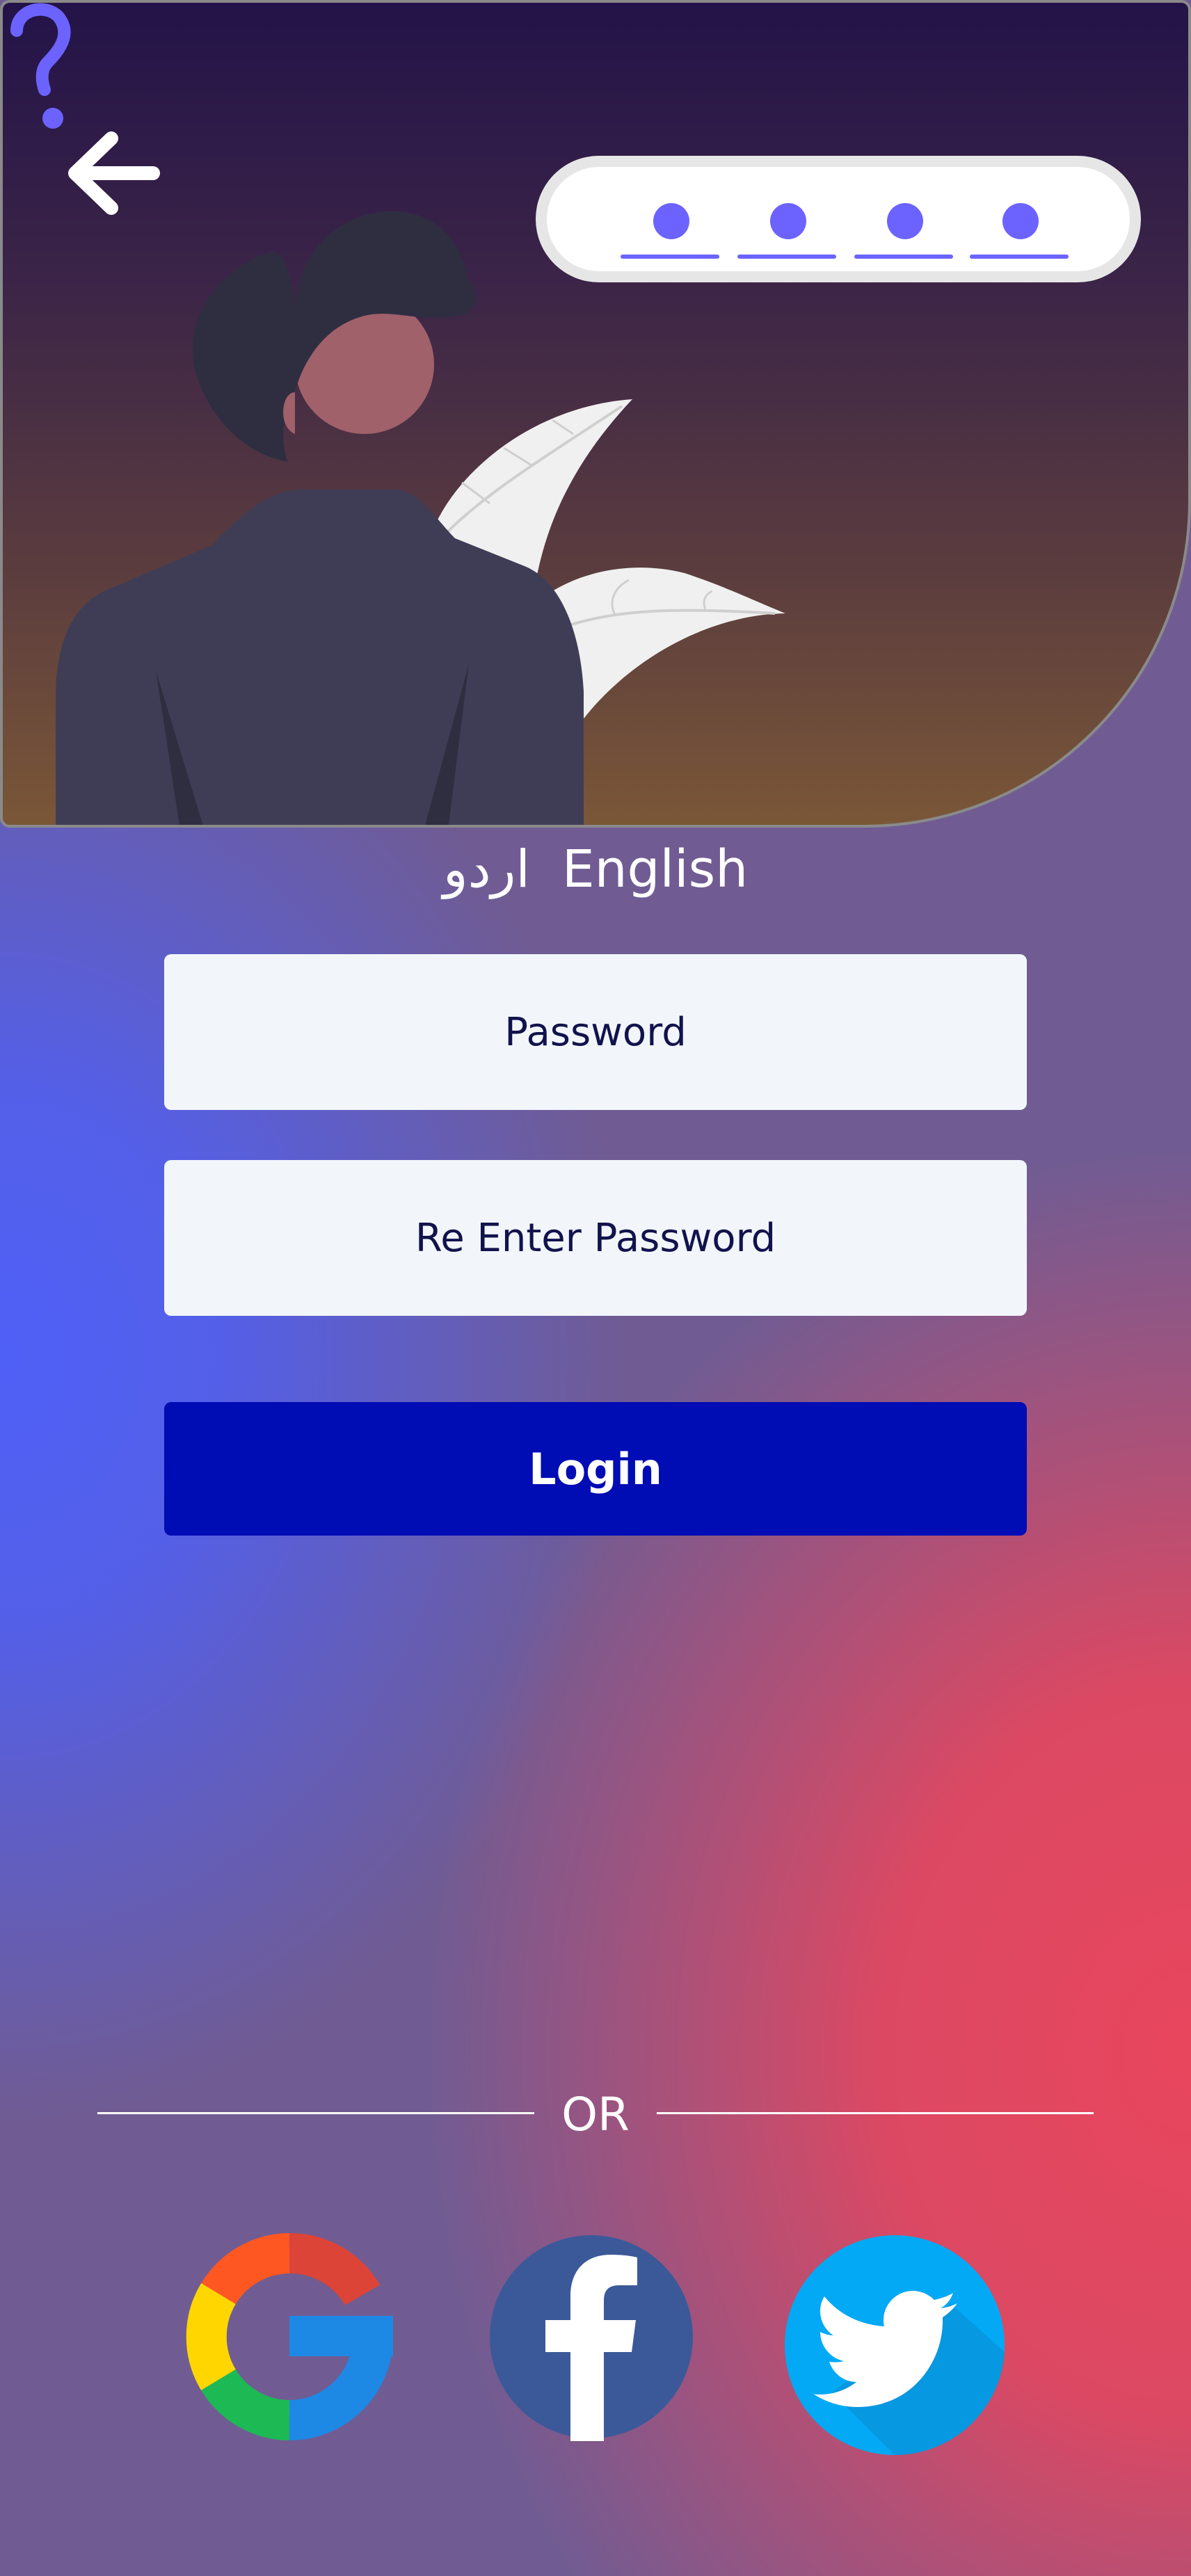  What do you see at coordinates (655, 869) in the screenshot?
I see `language-option-english: English` at bounding box center [655, 869].